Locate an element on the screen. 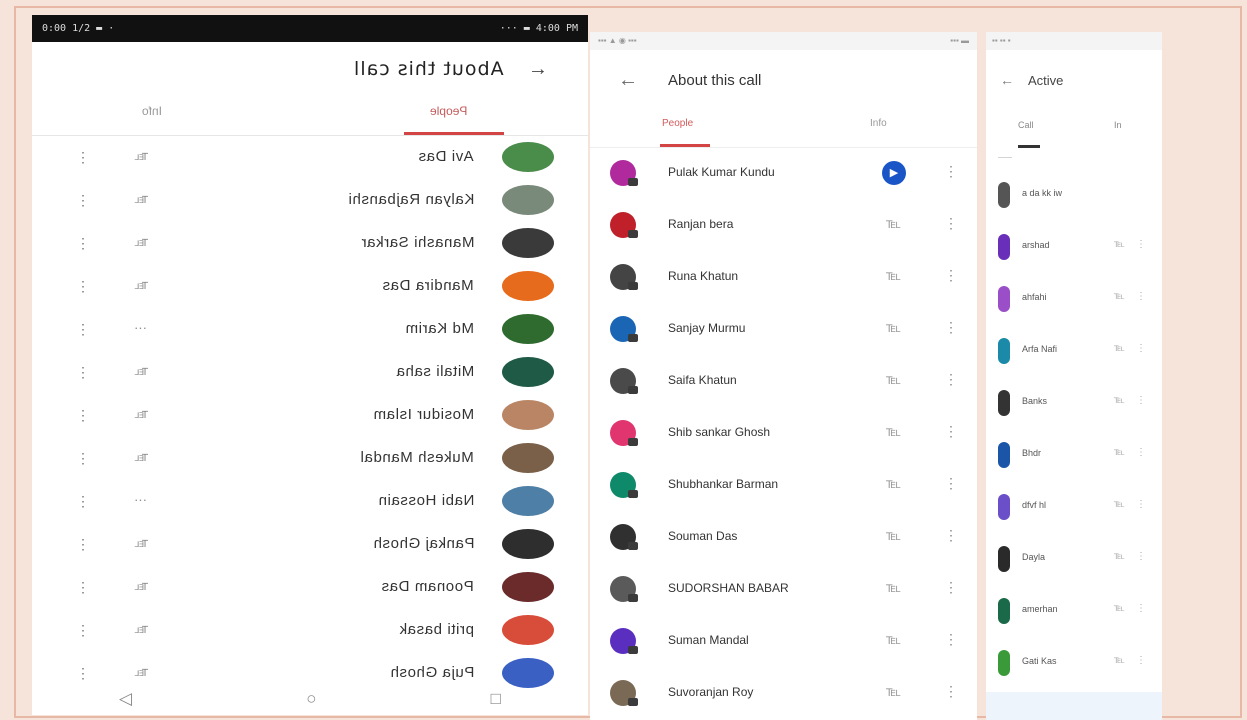  list-item: dfvf hl ℡ ⋮ is located at coordinates (1074, 506).